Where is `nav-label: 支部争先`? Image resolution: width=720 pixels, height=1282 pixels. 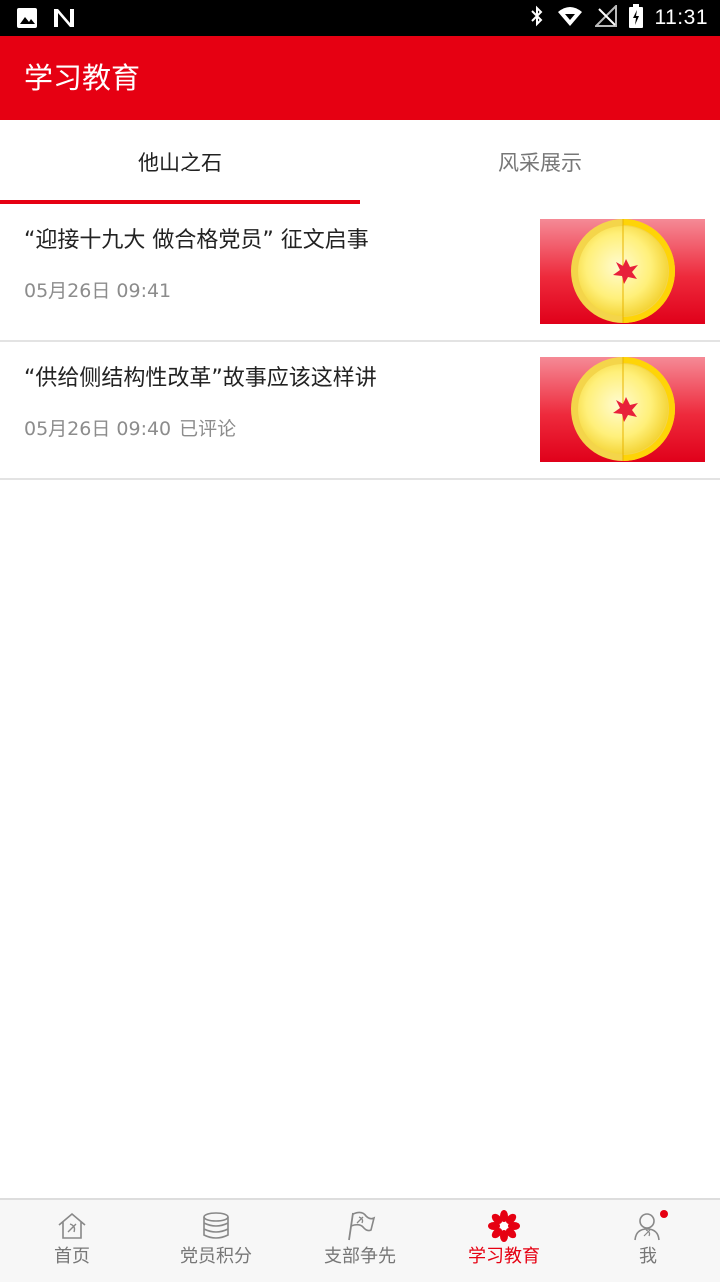 nav-label: 支部争先 is located at coordinates (360, 1256).